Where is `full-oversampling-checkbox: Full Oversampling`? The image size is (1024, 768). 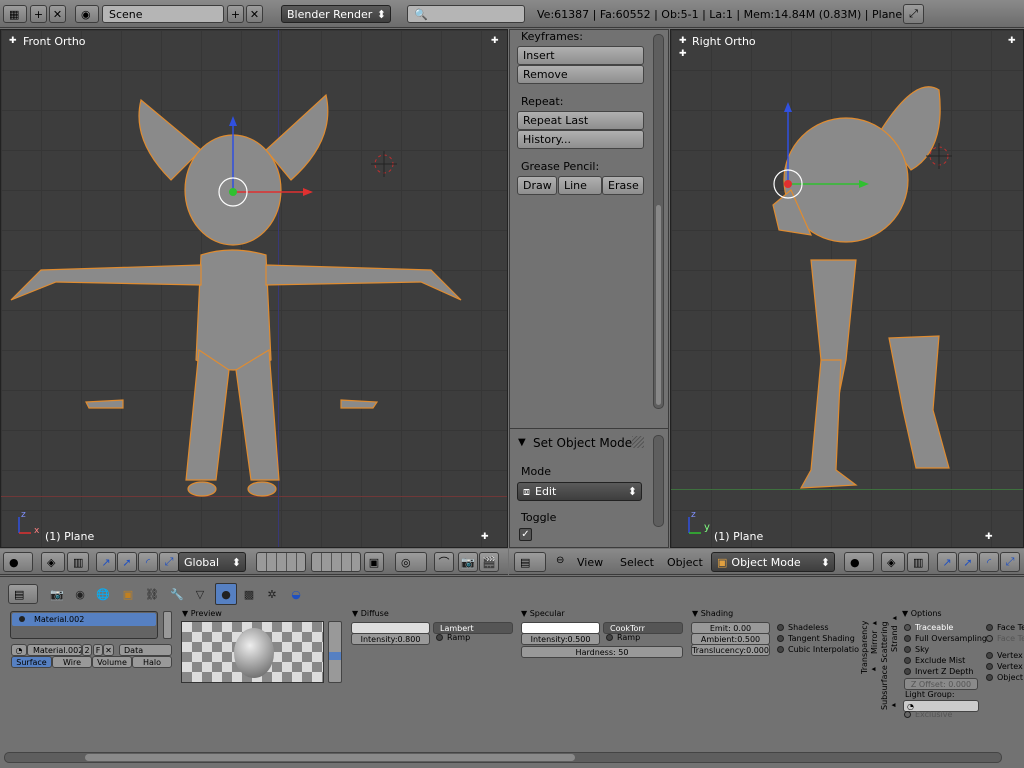
full-oversampling-checkbox: Full Oversampling is located at coordinates (945, 638).